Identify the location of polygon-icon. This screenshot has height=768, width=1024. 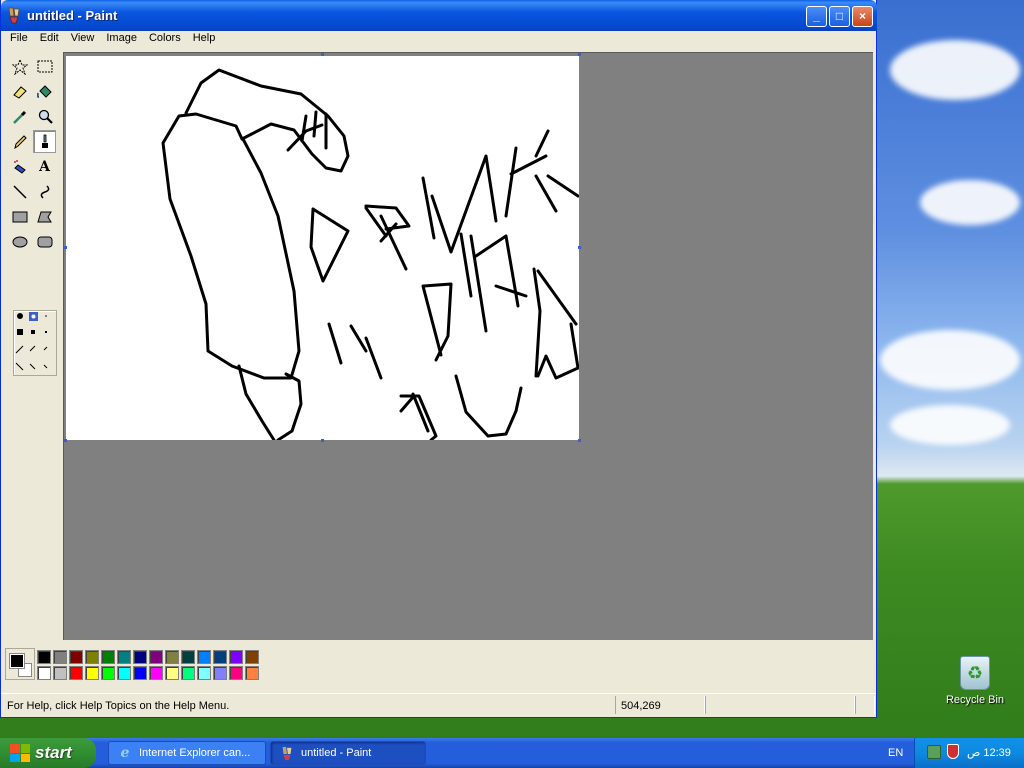
(44, 216).